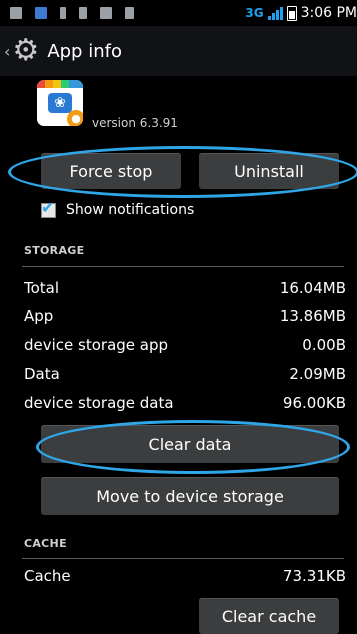 The height and width of the screenshot is (634, 357). Describe the element at coordinates (328, 13) in the screenshot. I see `clock: 3:06 PM` at that location.